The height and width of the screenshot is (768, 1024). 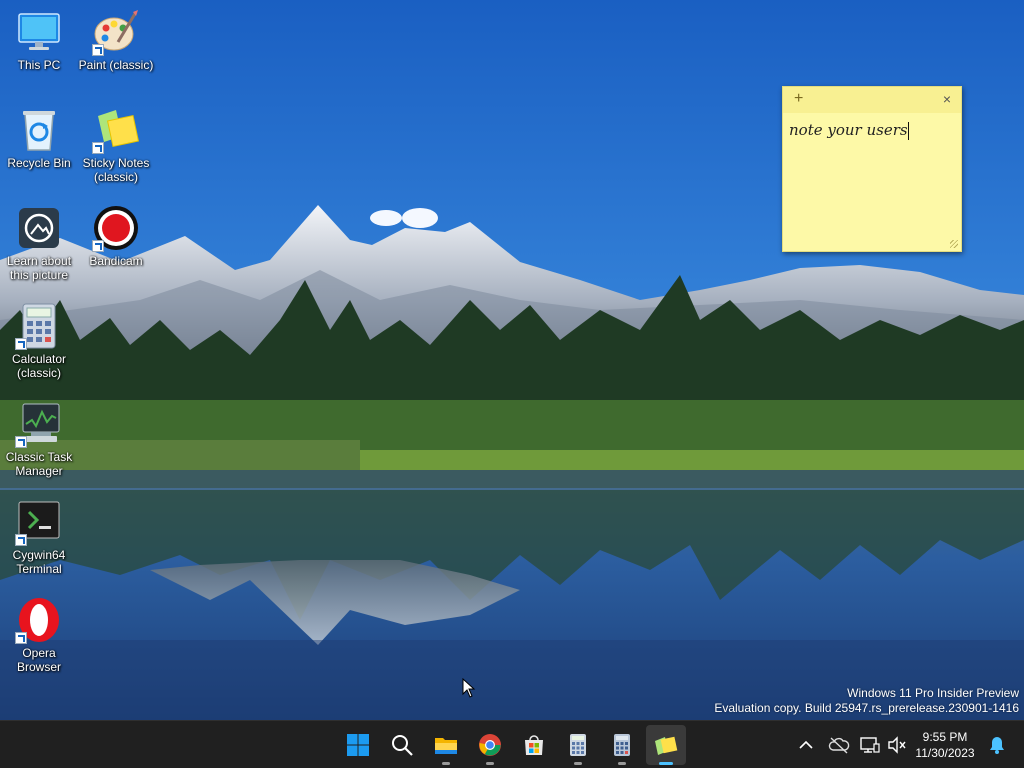 I want to click on desktop-icon-calculator: Calculator (classic), so click(x=39, y=341).